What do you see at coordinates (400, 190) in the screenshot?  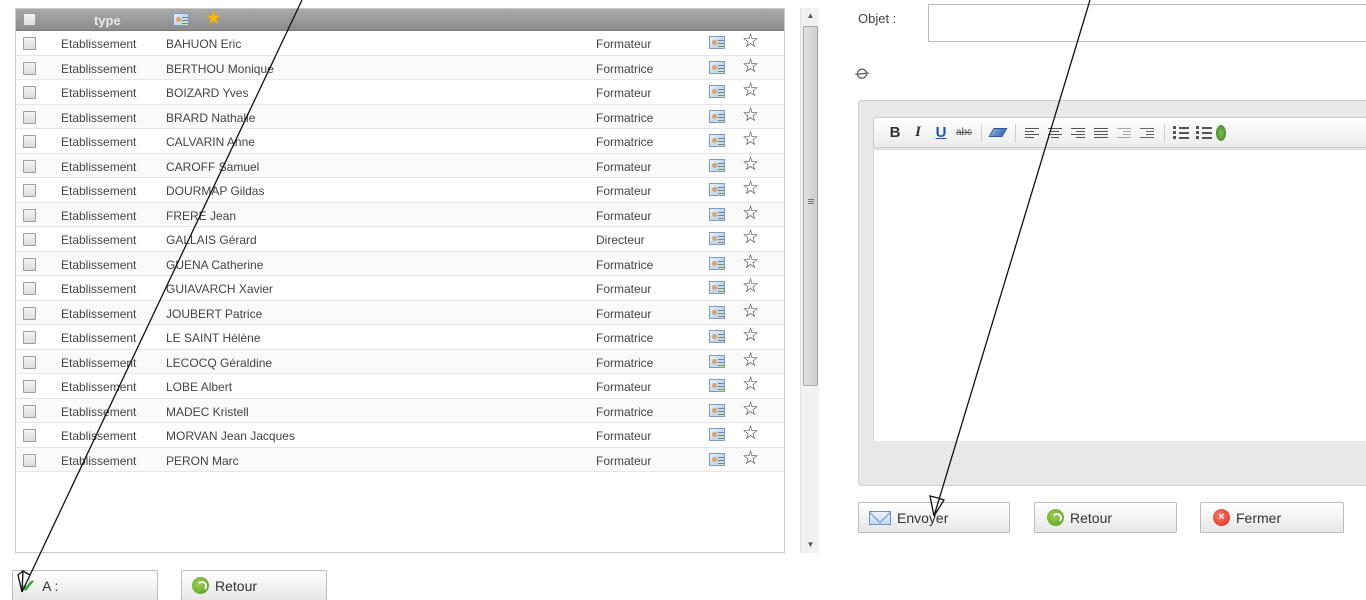 I see `recipient-row: Etablissement DOURMAP Gildas Formateur ☆` at bounding box center [400, 190].